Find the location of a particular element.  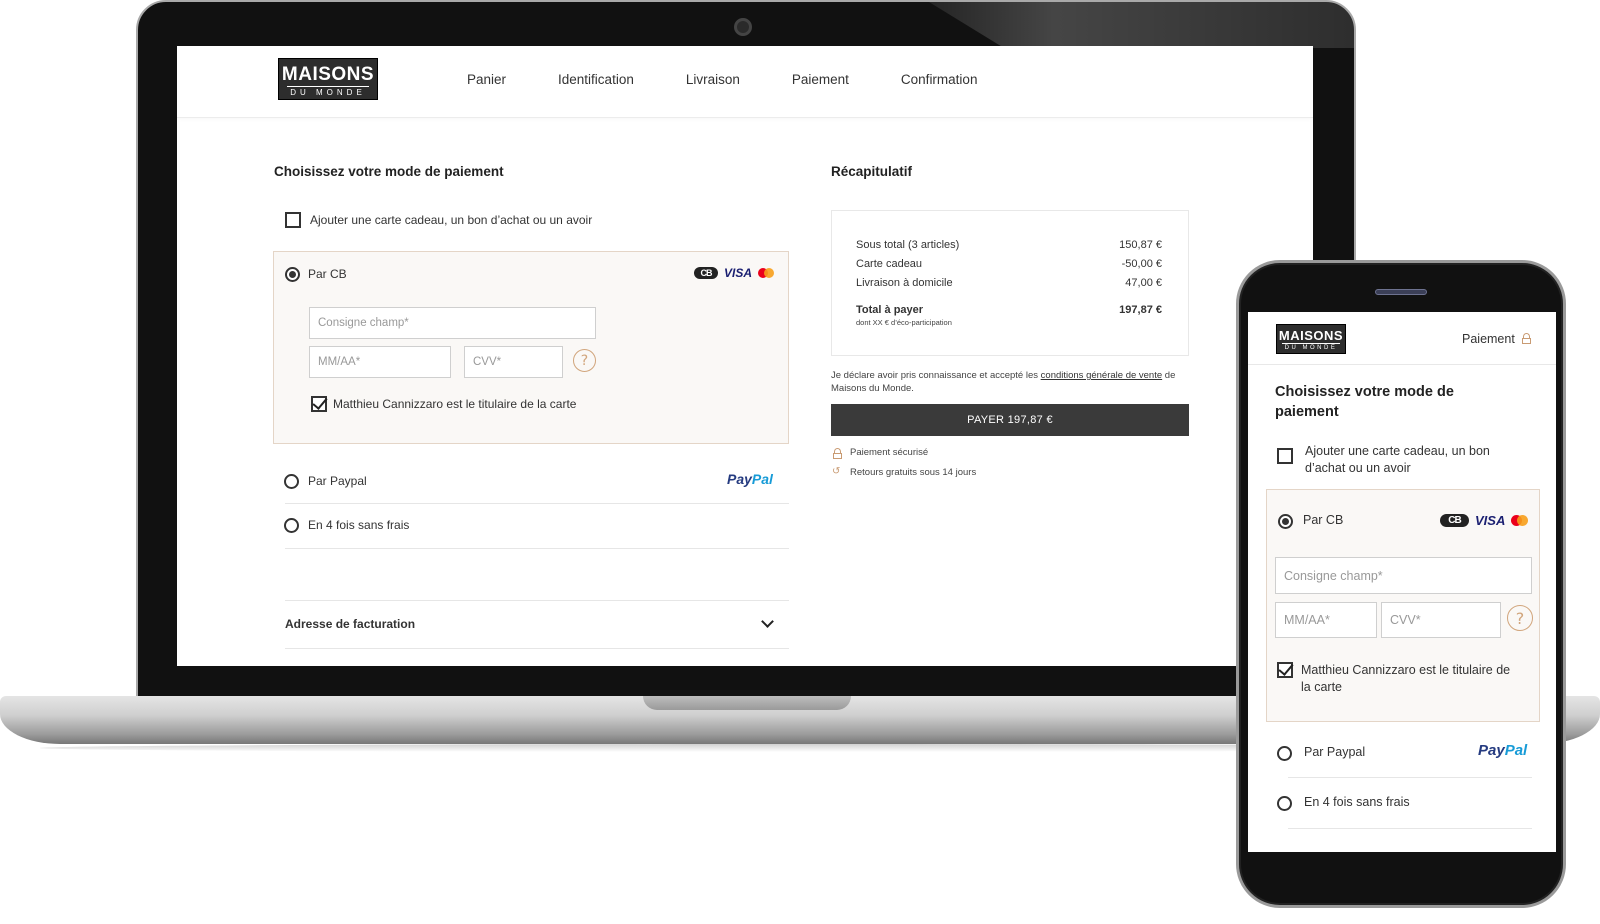

mobile-title-line1: Choisissez votre mode de is located at coordinates (1364, 392).